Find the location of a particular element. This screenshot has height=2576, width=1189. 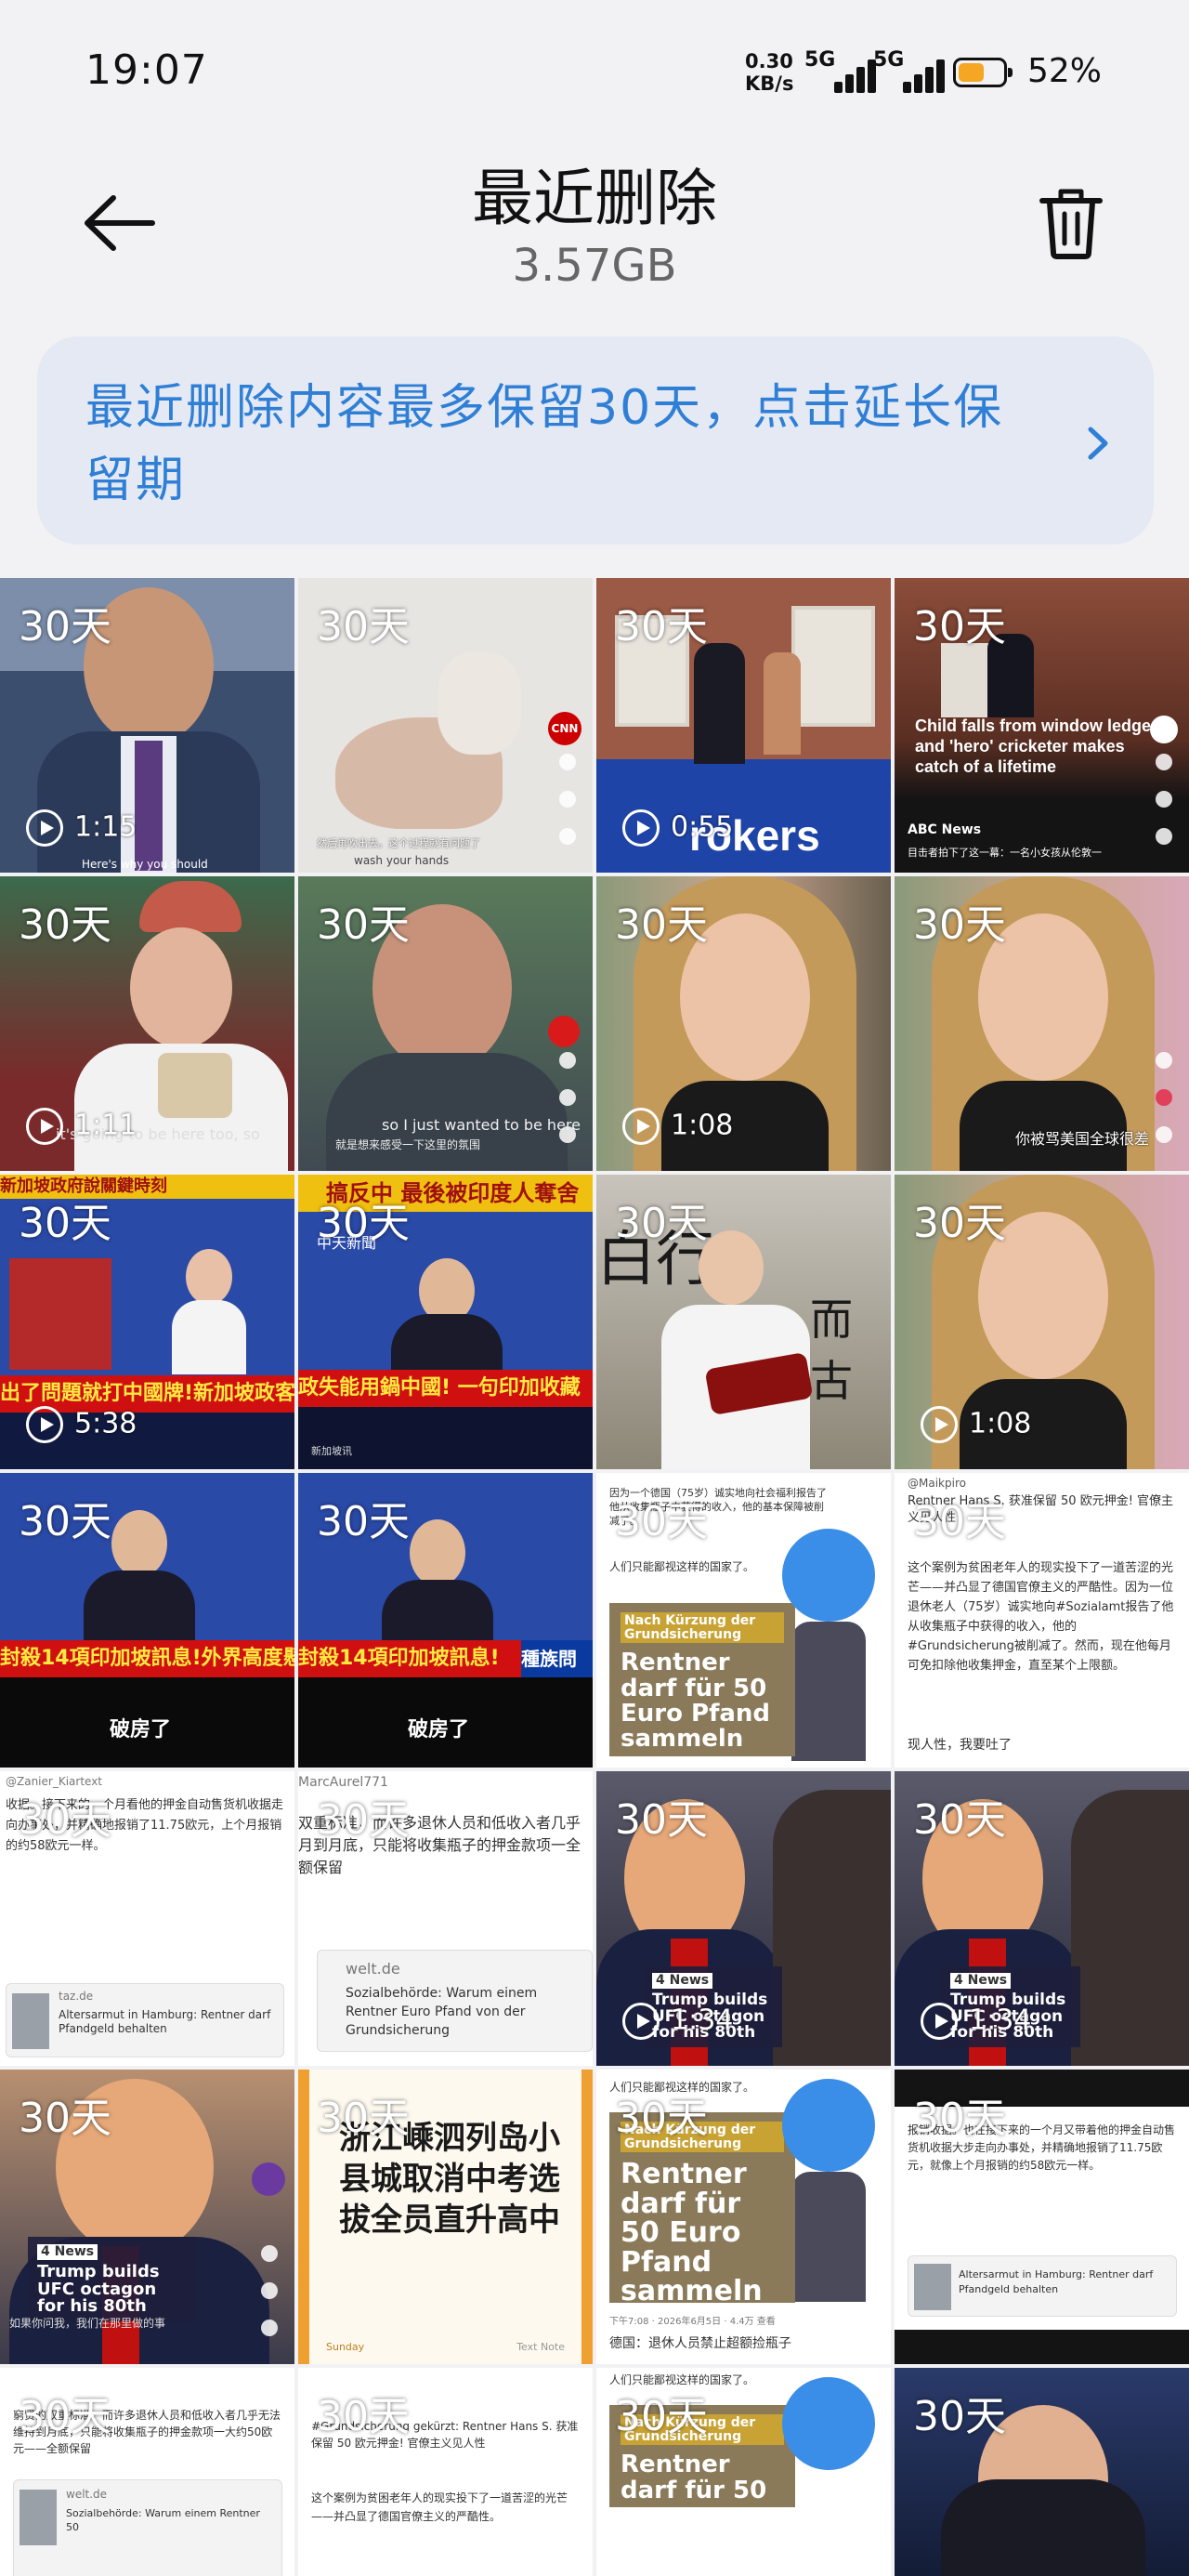

video-caption: 如果你问我，我们在那里做的事 is located at coordinates (87, 2323).